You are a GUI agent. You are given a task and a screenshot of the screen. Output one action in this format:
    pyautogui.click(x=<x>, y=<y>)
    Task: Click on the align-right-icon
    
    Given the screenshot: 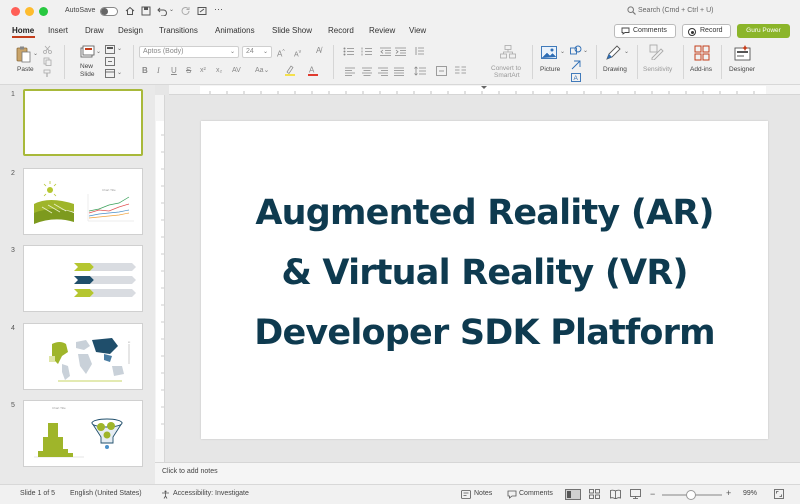 What is the action you would take?
    pyautogui.click(x=383, y=71)
    